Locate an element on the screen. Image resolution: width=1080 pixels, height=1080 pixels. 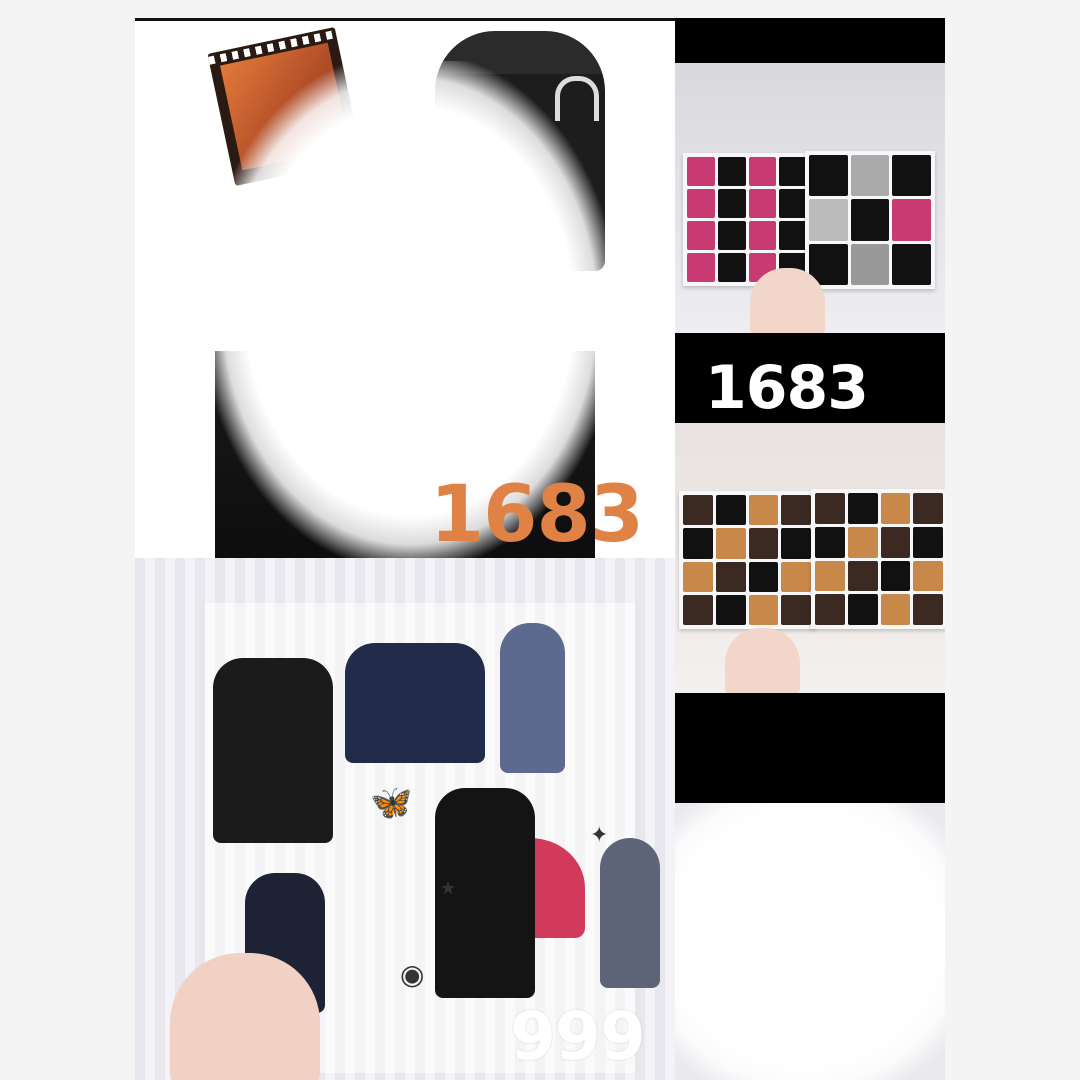
figure-seated is located at coordinates (415, 703).